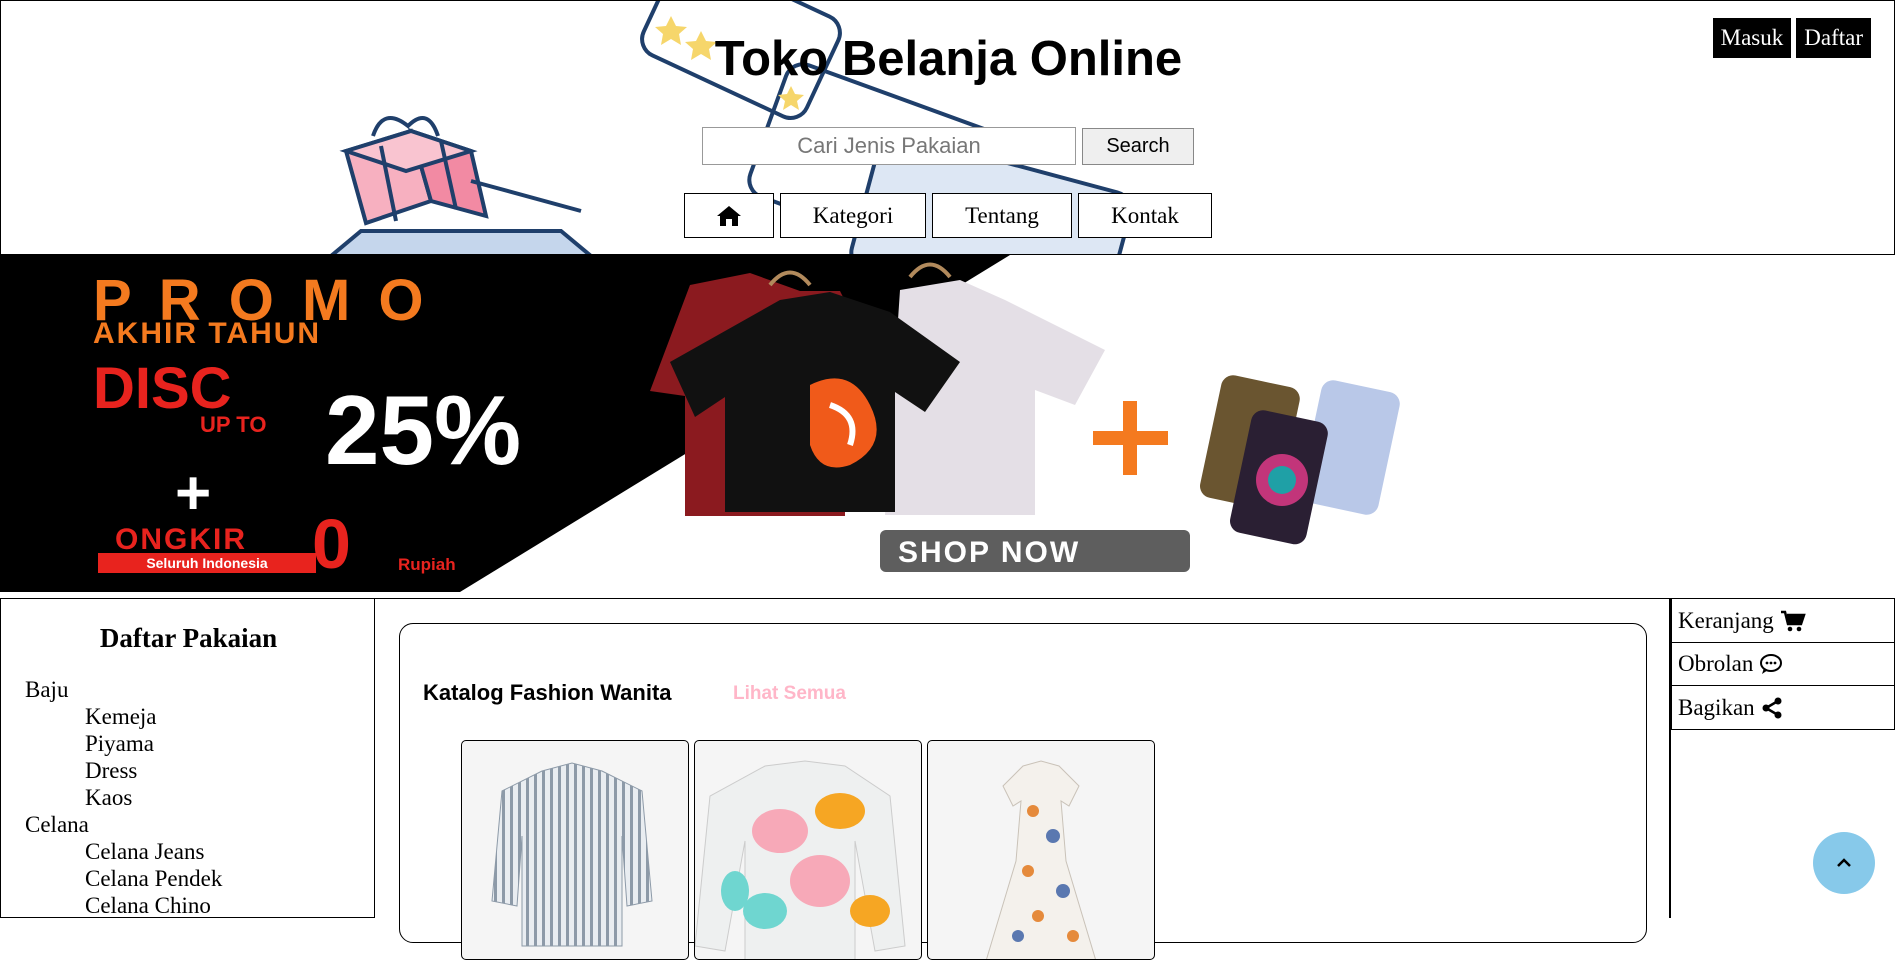  I want to click on chevron-up-icon, so click(1844, 862).